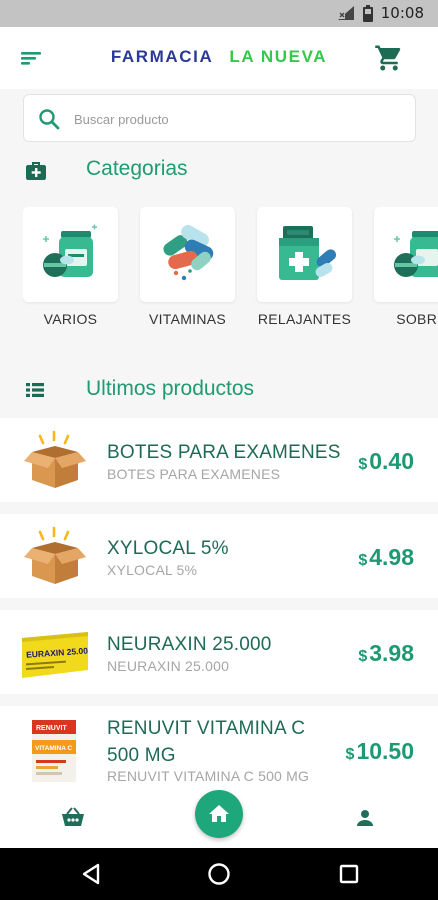 This screenshot has width=438, height=900. I want to click on neuraxin-pack-image: EURAXIN 25.000, so click(55, 655).